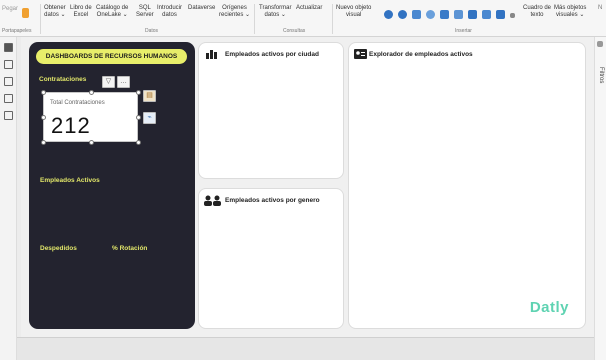 The height and width of the screenshot is (360, 606). What do you see at coordinates (8, 198) in the screenshot?
I see `view-rail` at bounding box center [8, 198].